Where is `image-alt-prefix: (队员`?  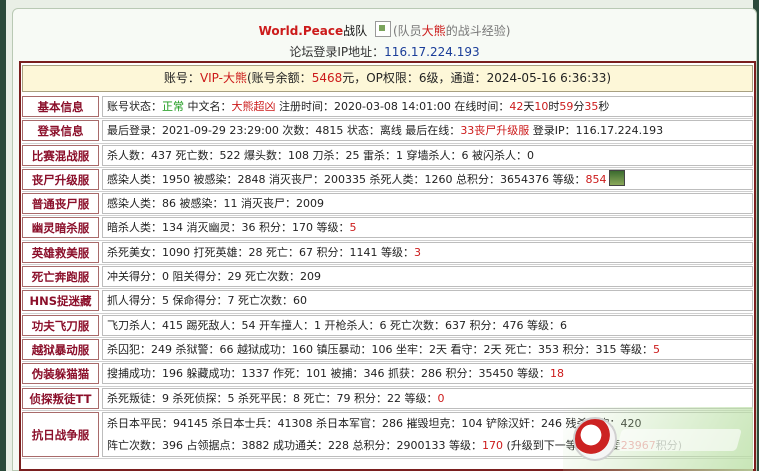 image-alt-prefix: (队员 is located at coordinates (407, 31).